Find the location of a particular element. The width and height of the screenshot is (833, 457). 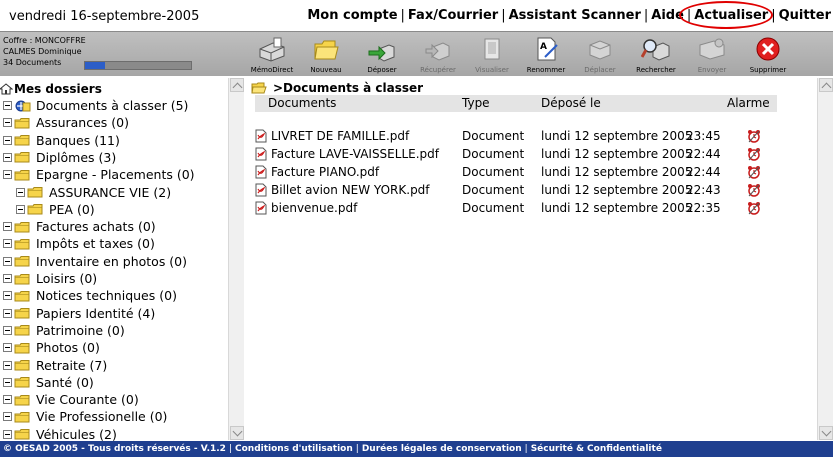

renommer-button: A Renommer is located at coordinates (546, 55).